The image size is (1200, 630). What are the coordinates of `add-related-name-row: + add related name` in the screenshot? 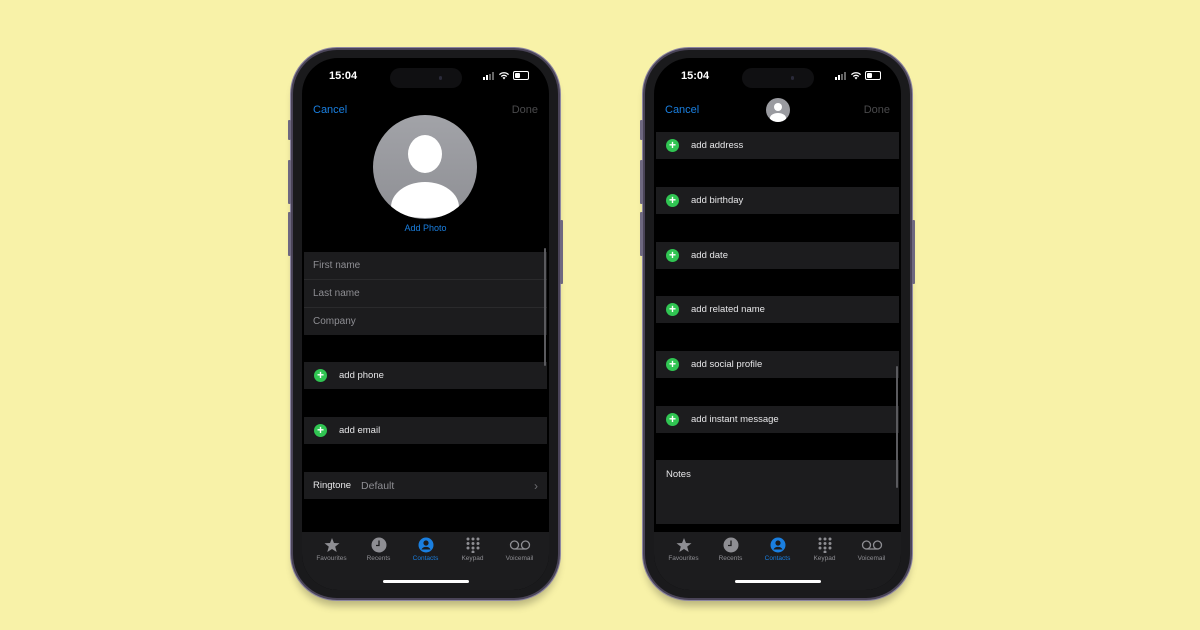 It's located at (777, 309).